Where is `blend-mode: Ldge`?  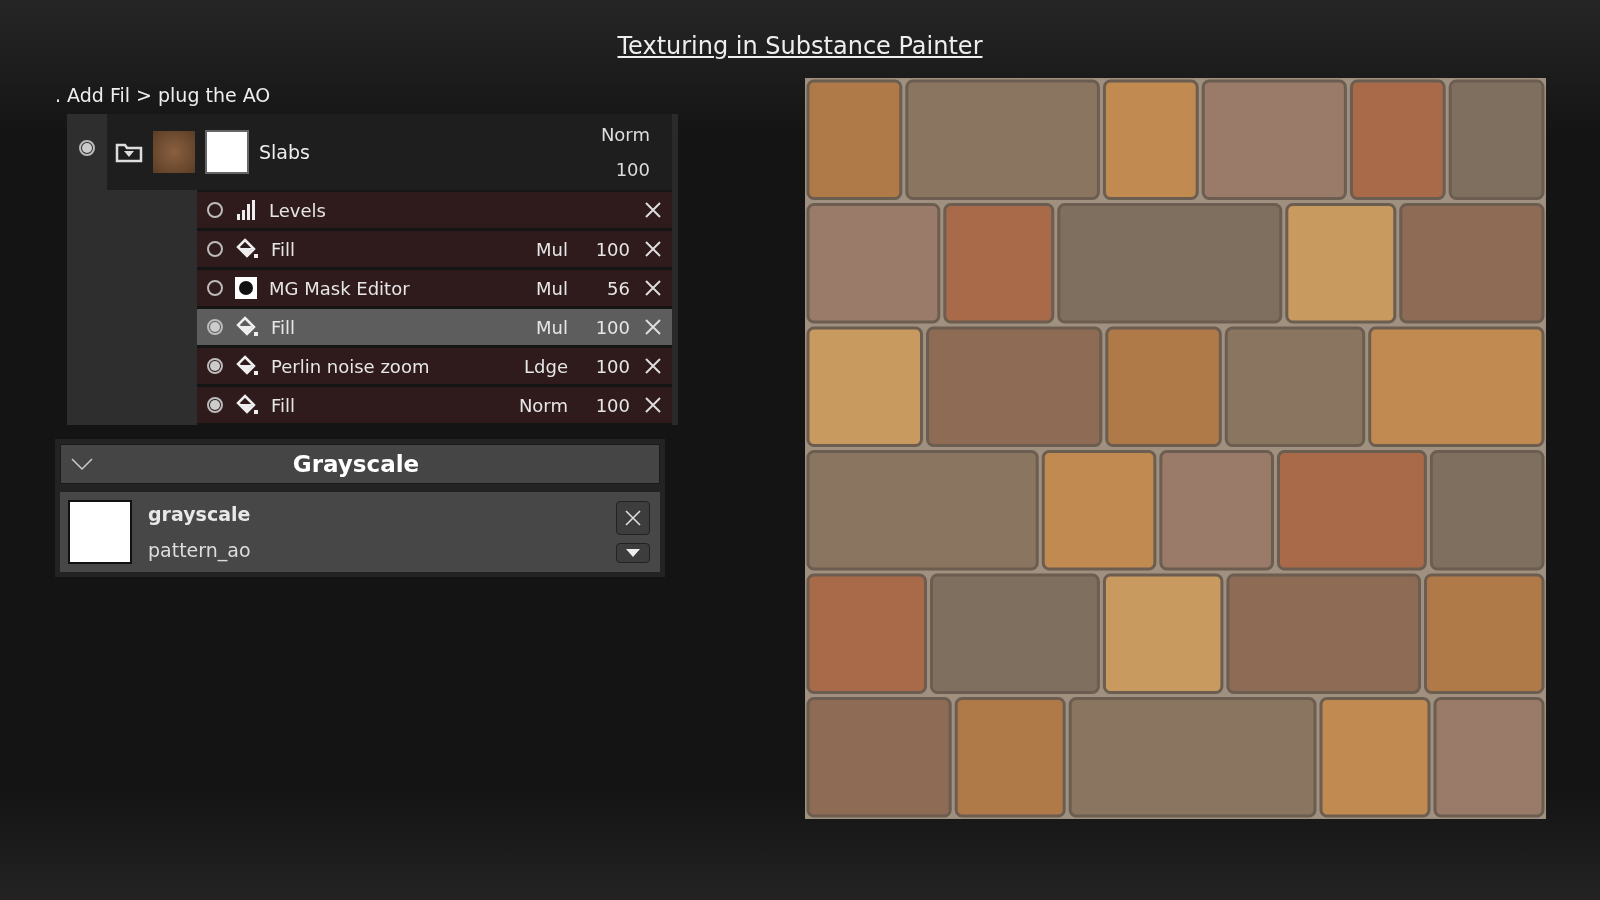 blend-mode: Ldge is located at coordinates (543, 366).